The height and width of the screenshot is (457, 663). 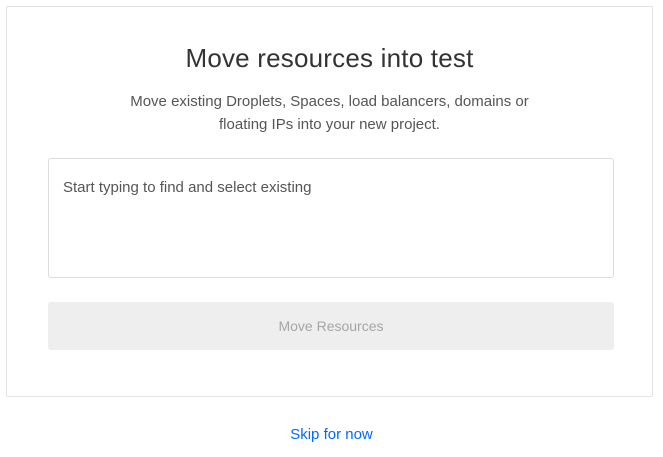 I want to click on page-title: Move resources into test, so click(x=329, y=58).